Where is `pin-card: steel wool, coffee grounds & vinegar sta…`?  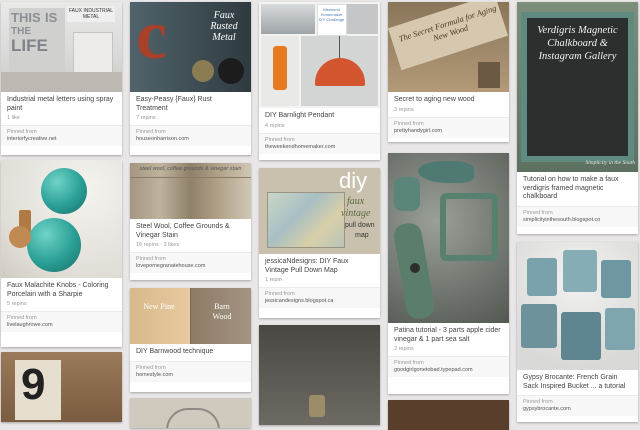 pin-card: steel wool, coffee grounds & vinegar sta… is located at coordinates (190, 221).